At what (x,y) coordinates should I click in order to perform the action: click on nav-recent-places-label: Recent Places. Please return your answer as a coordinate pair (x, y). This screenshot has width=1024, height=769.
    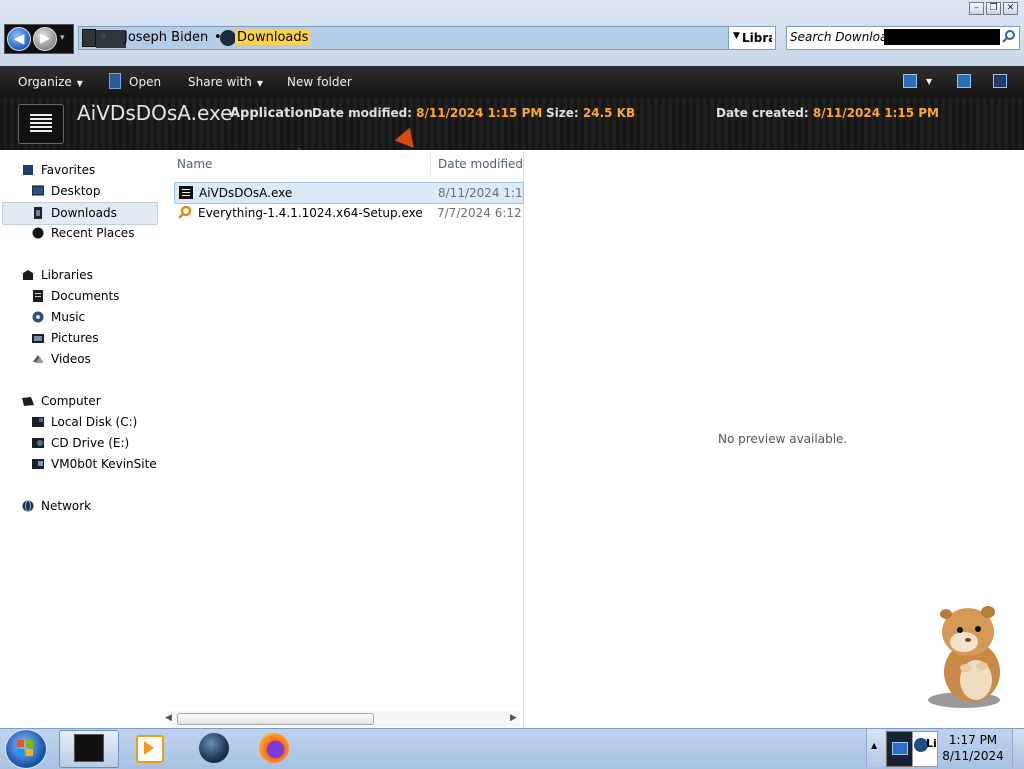
    Looking at the image, I should click on (93, 233).